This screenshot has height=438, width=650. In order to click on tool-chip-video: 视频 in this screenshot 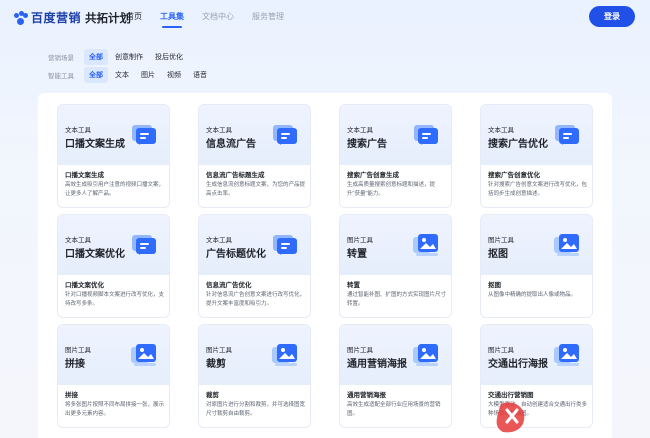, I will do `click(174, 75)`.